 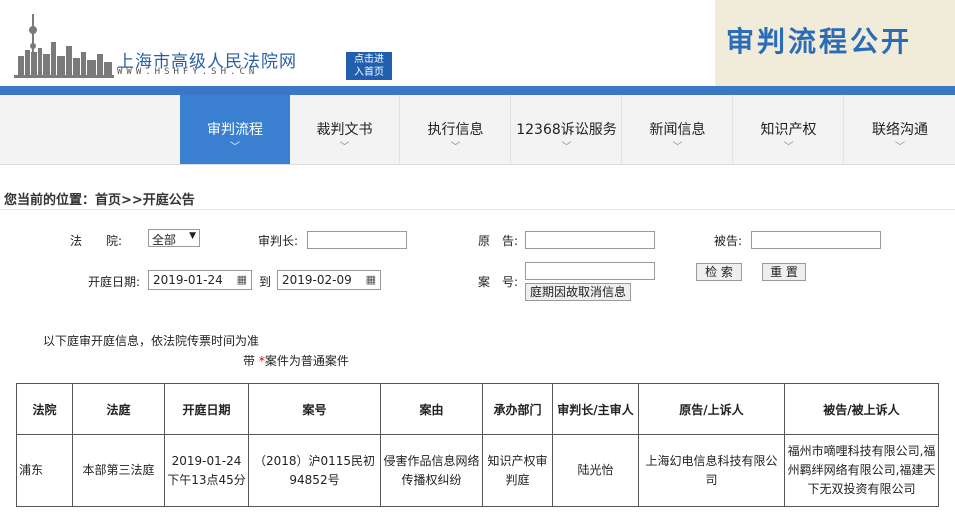 I want to click on nav-label: 联络沟通, so click(x=900, y=130).